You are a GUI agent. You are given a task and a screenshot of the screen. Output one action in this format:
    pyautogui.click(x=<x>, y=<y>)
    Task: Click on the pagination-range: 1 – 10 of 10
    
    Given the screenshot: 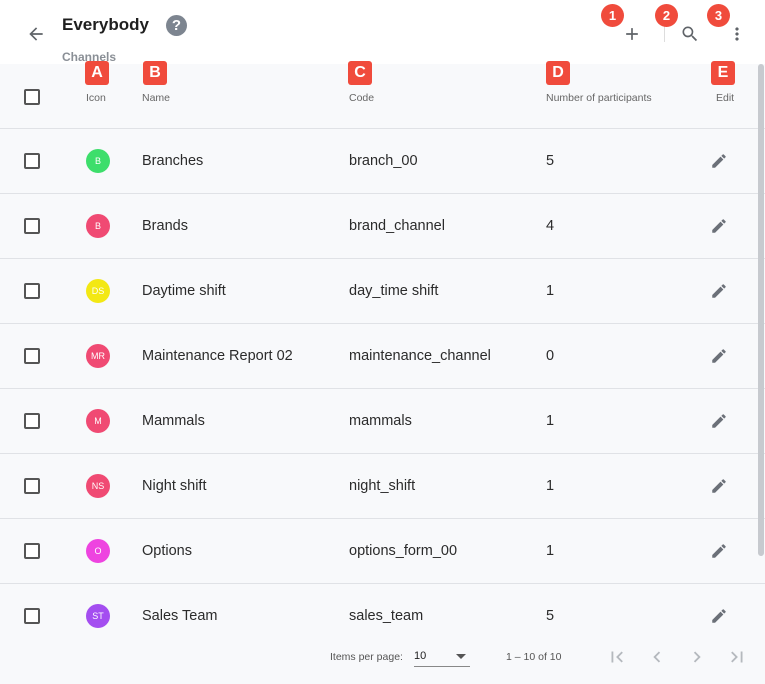 What is the action you would take?
    pyautogui.click(x=534, y=657)
    